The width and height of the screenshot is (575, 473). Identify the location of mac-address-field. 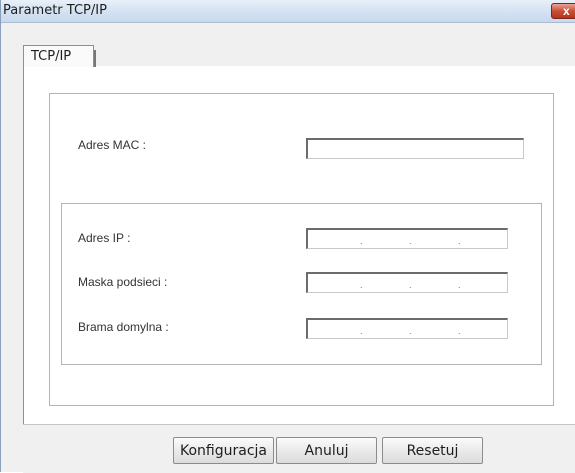
(415, 148).